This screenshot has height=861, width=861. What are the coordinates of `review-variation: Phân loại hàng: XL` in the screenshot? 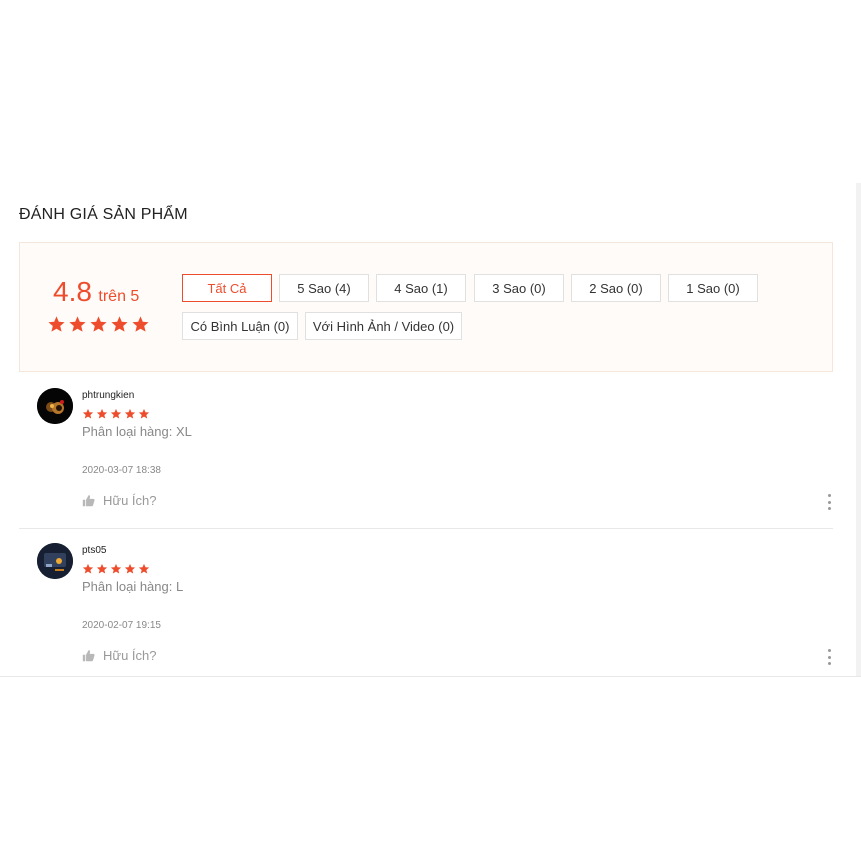 It's located at (137, 431).